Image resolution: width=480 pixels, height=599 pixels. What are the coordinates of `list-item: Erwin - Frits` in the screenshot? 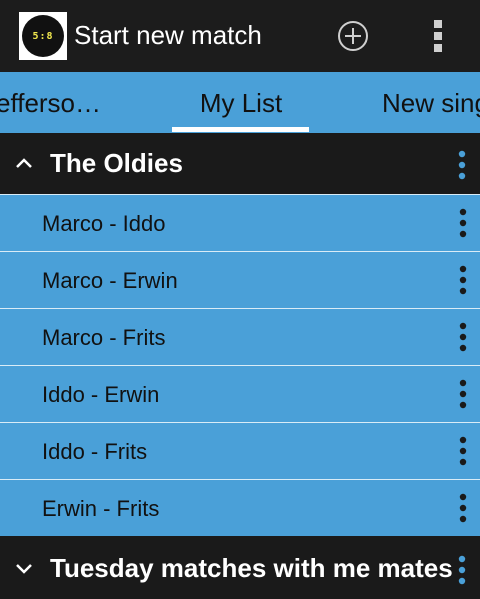 It's located at (240, 507).